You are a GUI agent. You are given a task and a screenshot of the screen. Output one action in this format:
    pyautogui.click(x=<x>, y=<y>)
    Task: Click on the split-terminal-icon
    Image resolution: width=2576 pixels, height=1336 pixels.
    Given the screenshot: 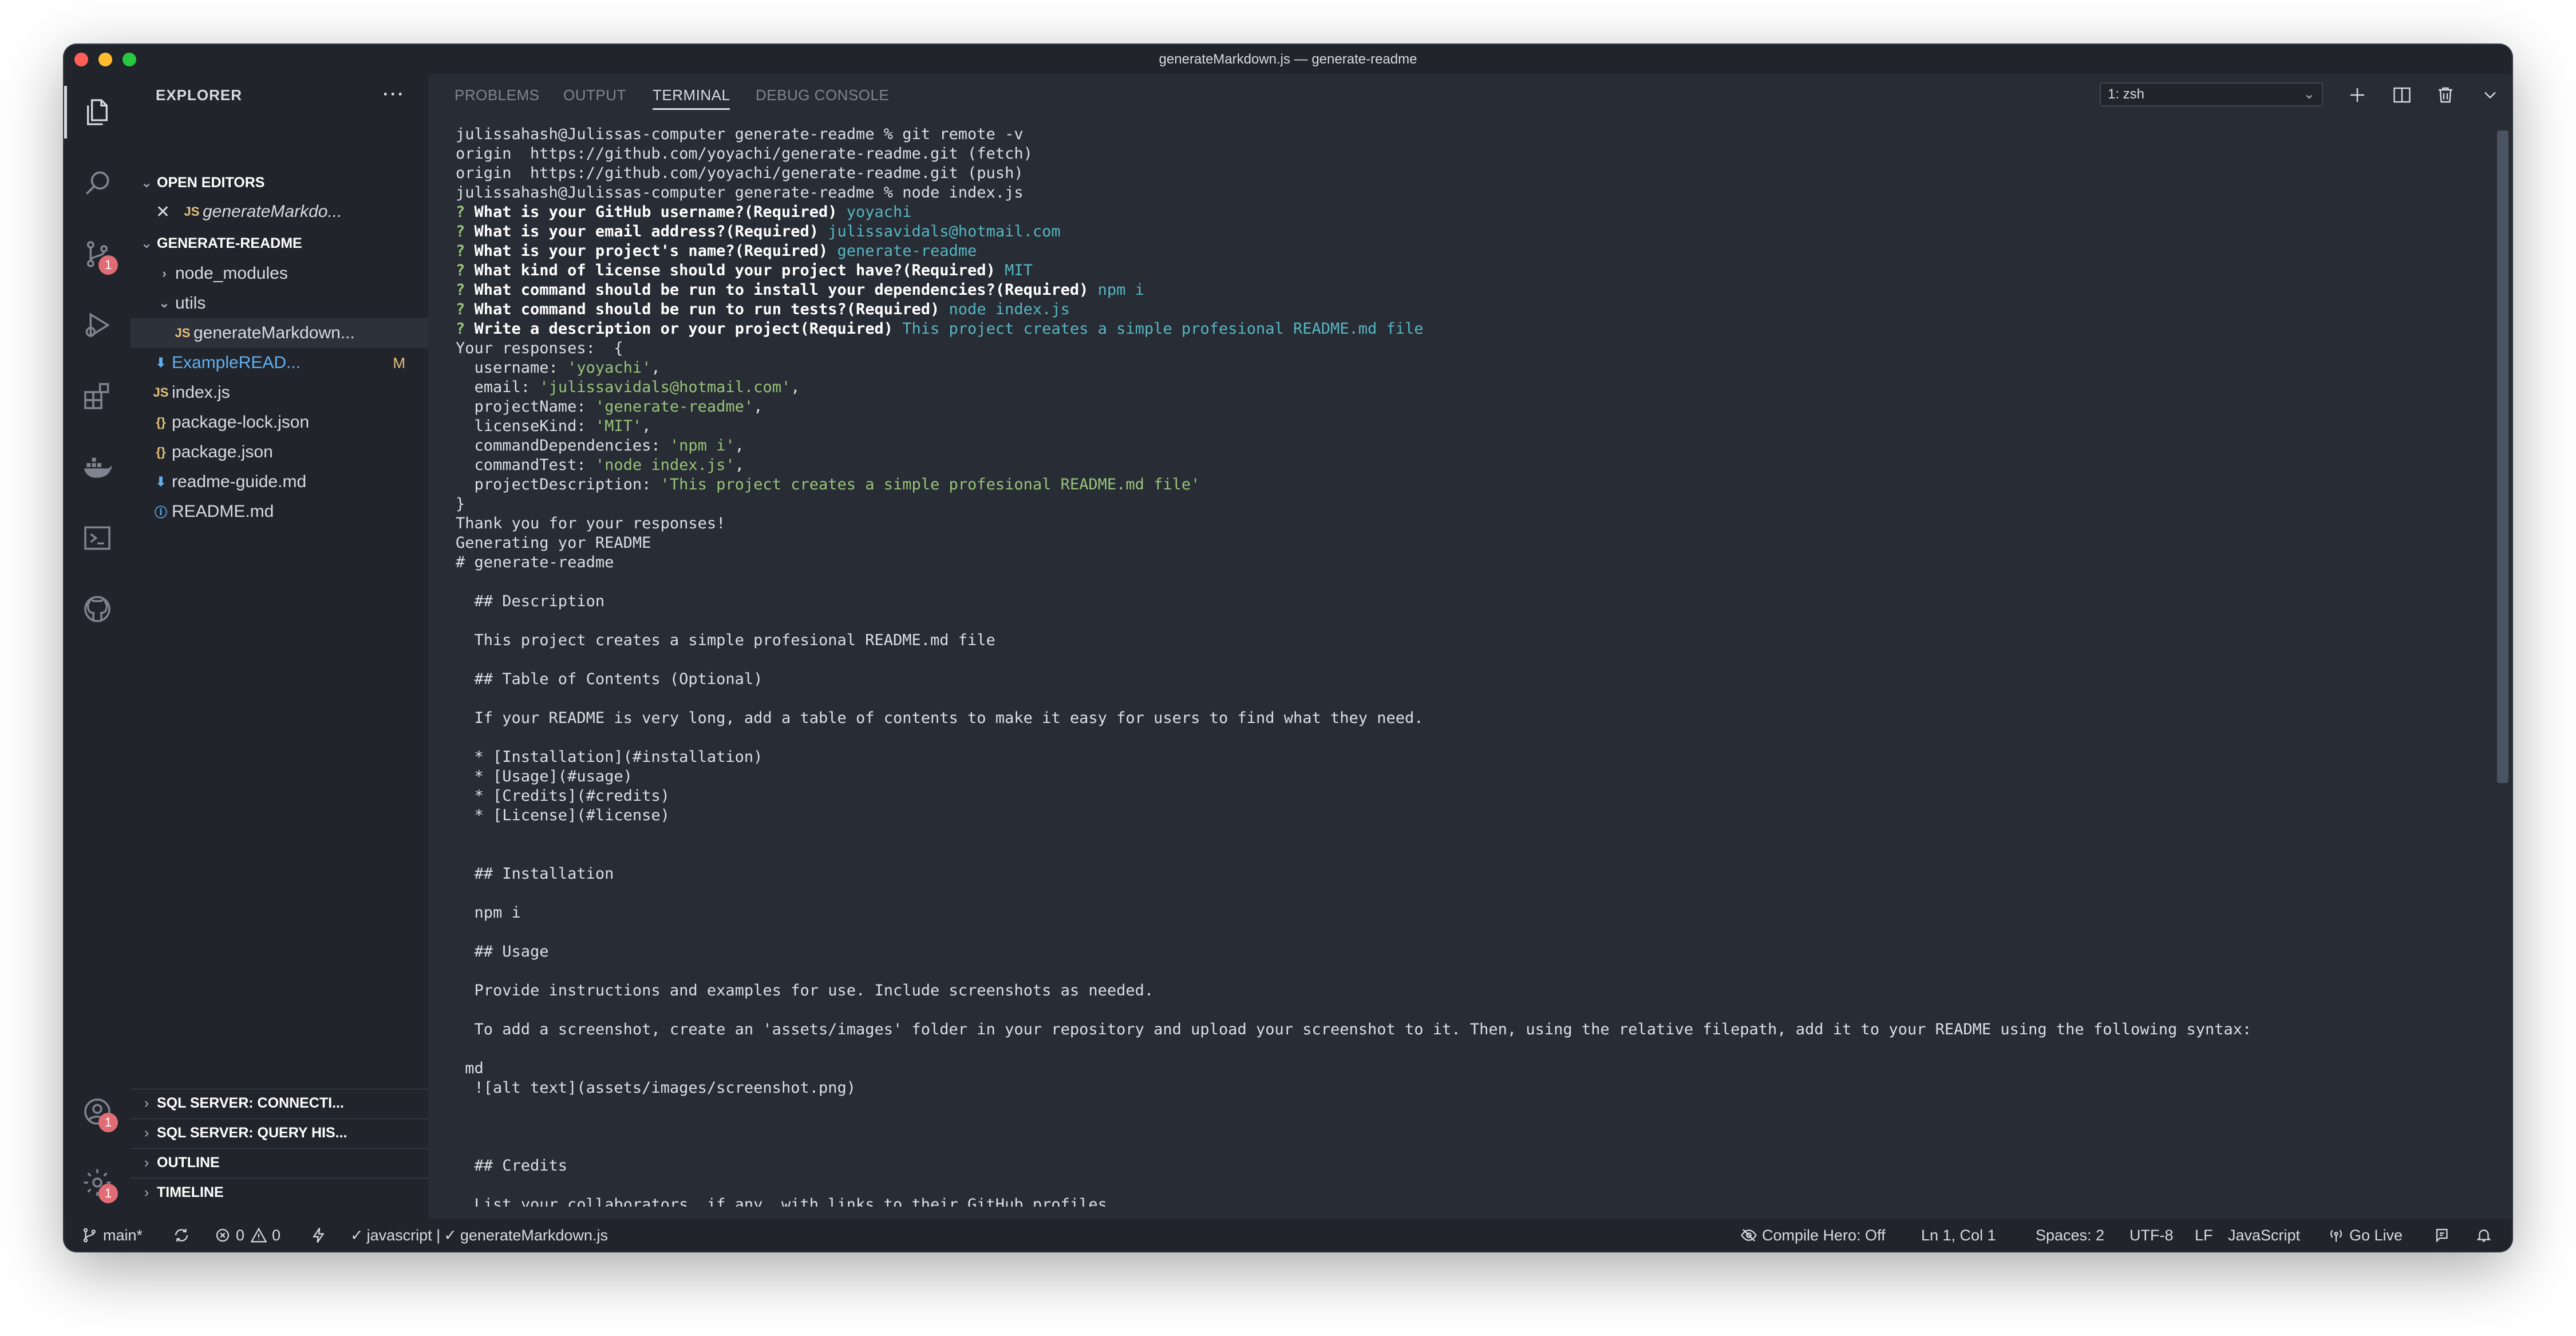 What is the action you would take?
    pyautogui.click(x=2403, y=96)
    